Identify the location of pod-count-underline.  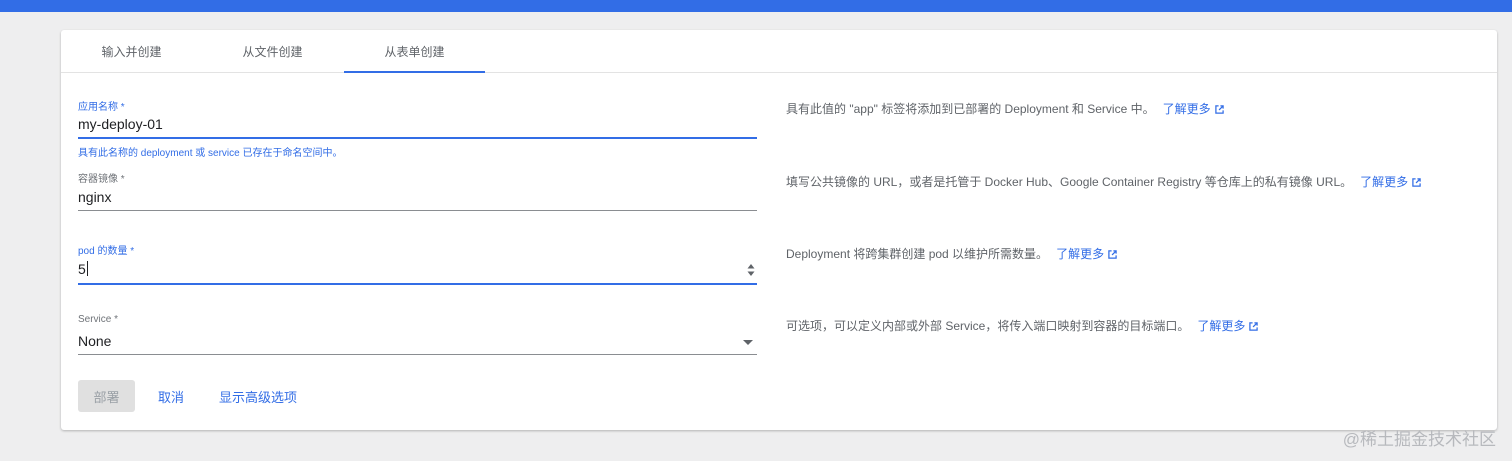
(417, 284).